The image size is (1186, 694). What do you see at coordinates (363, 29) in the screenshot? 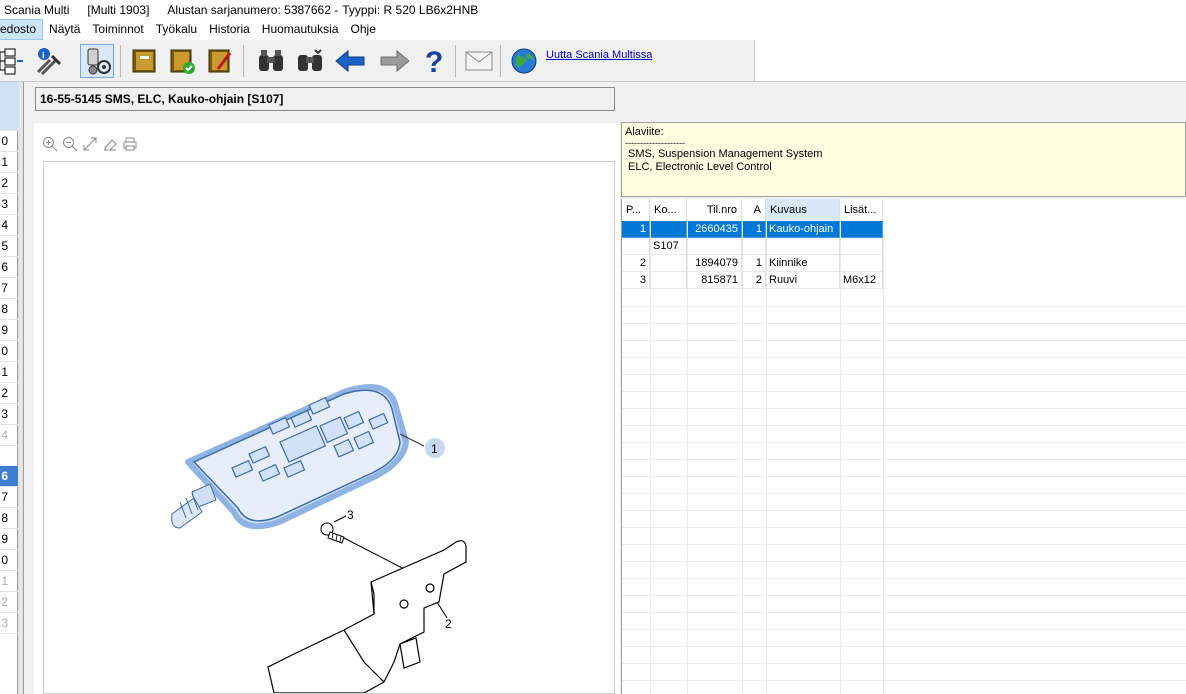
I see `menu-help: Ohje` at bounding box center [363, 29].